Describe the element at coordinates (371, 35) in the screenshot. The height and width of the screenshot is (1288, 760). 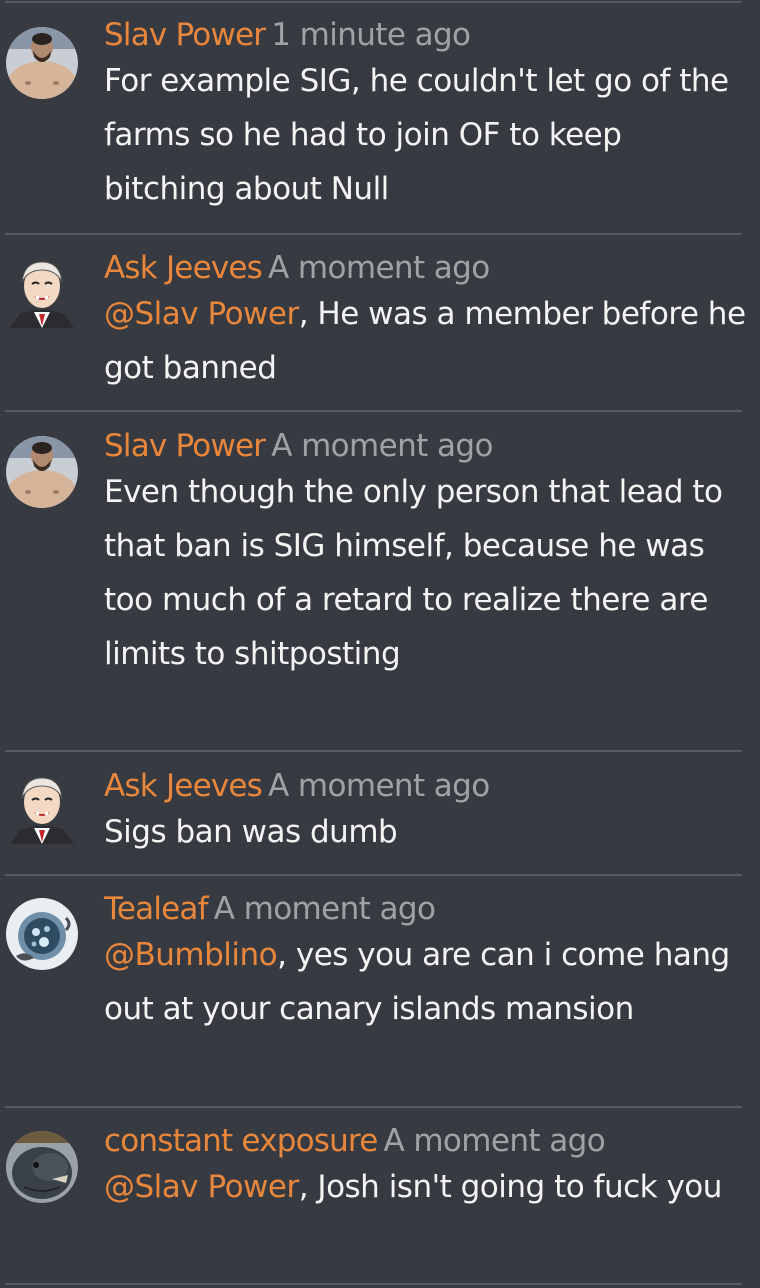
I see `timestamp: 1 minute ago` at that location.